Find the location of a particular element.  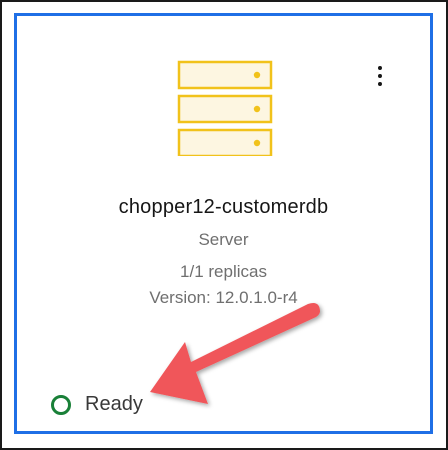

server-icon is located at coordinates (225, 108).